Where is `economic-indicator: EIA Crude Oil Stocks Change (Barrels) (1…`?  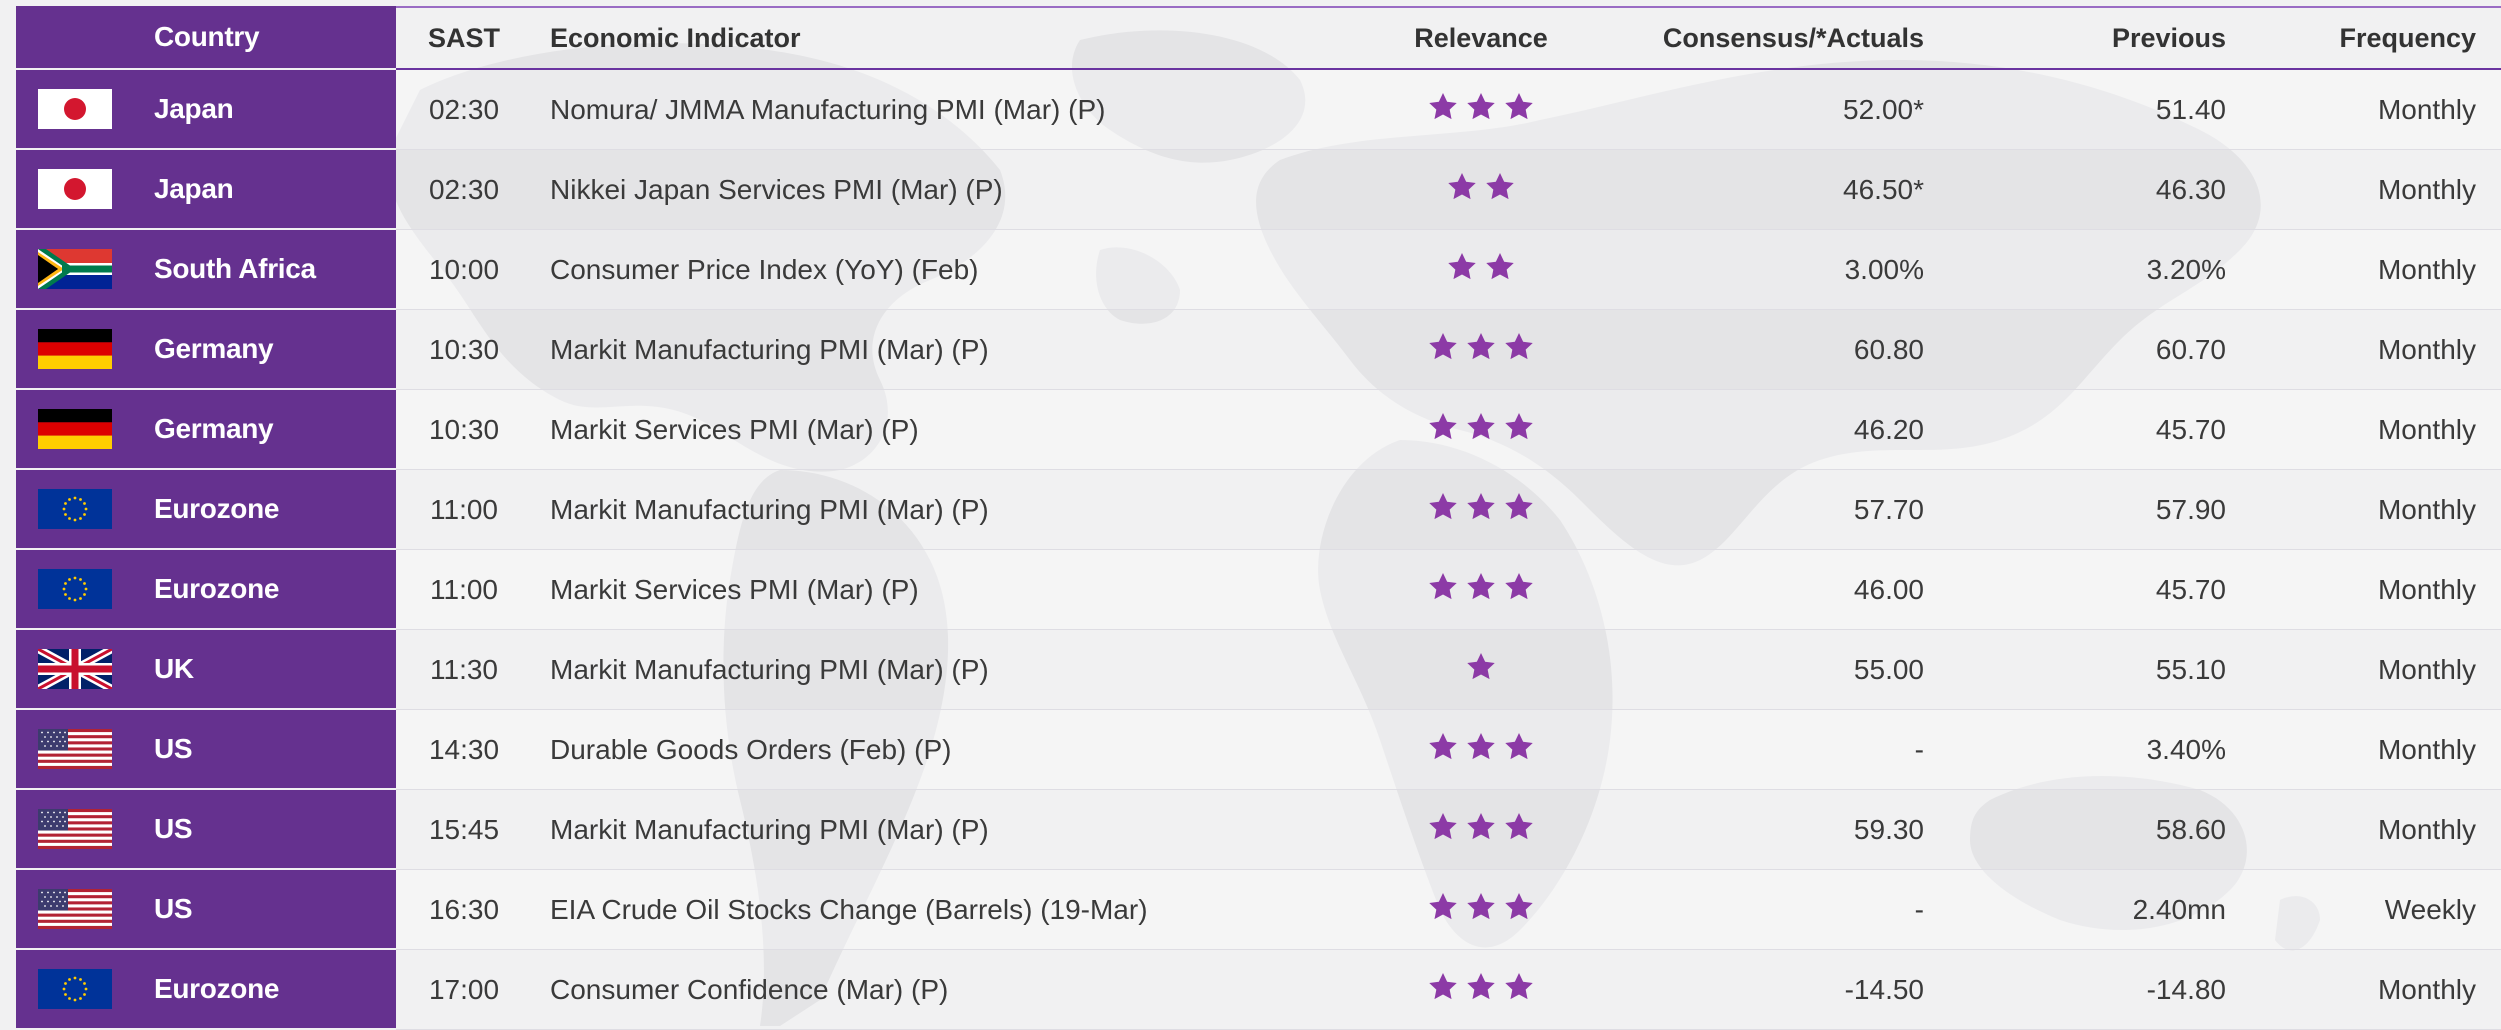 economic-indicator: EIA Crude Oil Stocks Change (Barrels) (1… is located at coordinates (849, 909).